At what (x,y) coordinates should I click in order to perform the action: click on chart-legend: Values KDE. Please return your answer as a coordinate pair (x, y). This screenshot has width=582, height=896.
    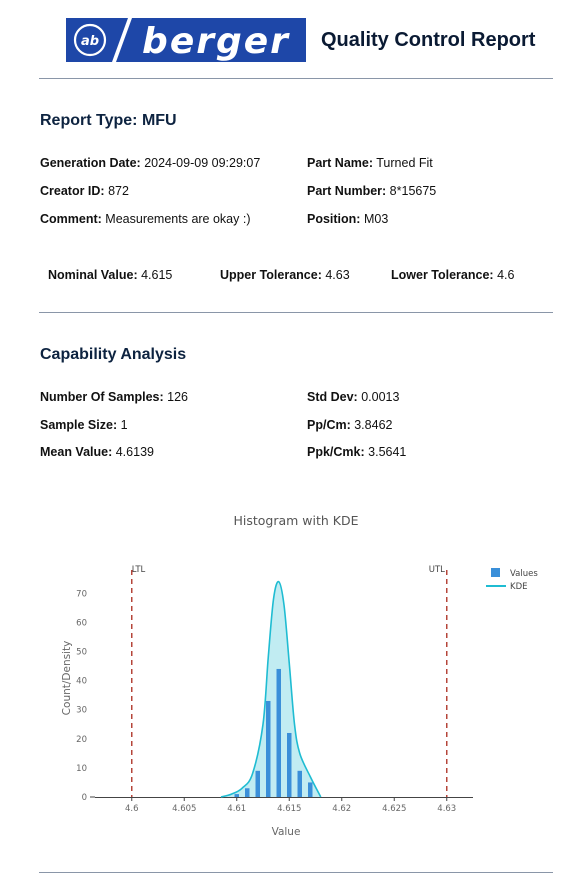
    Looking at the image, I should click on (512, 580).